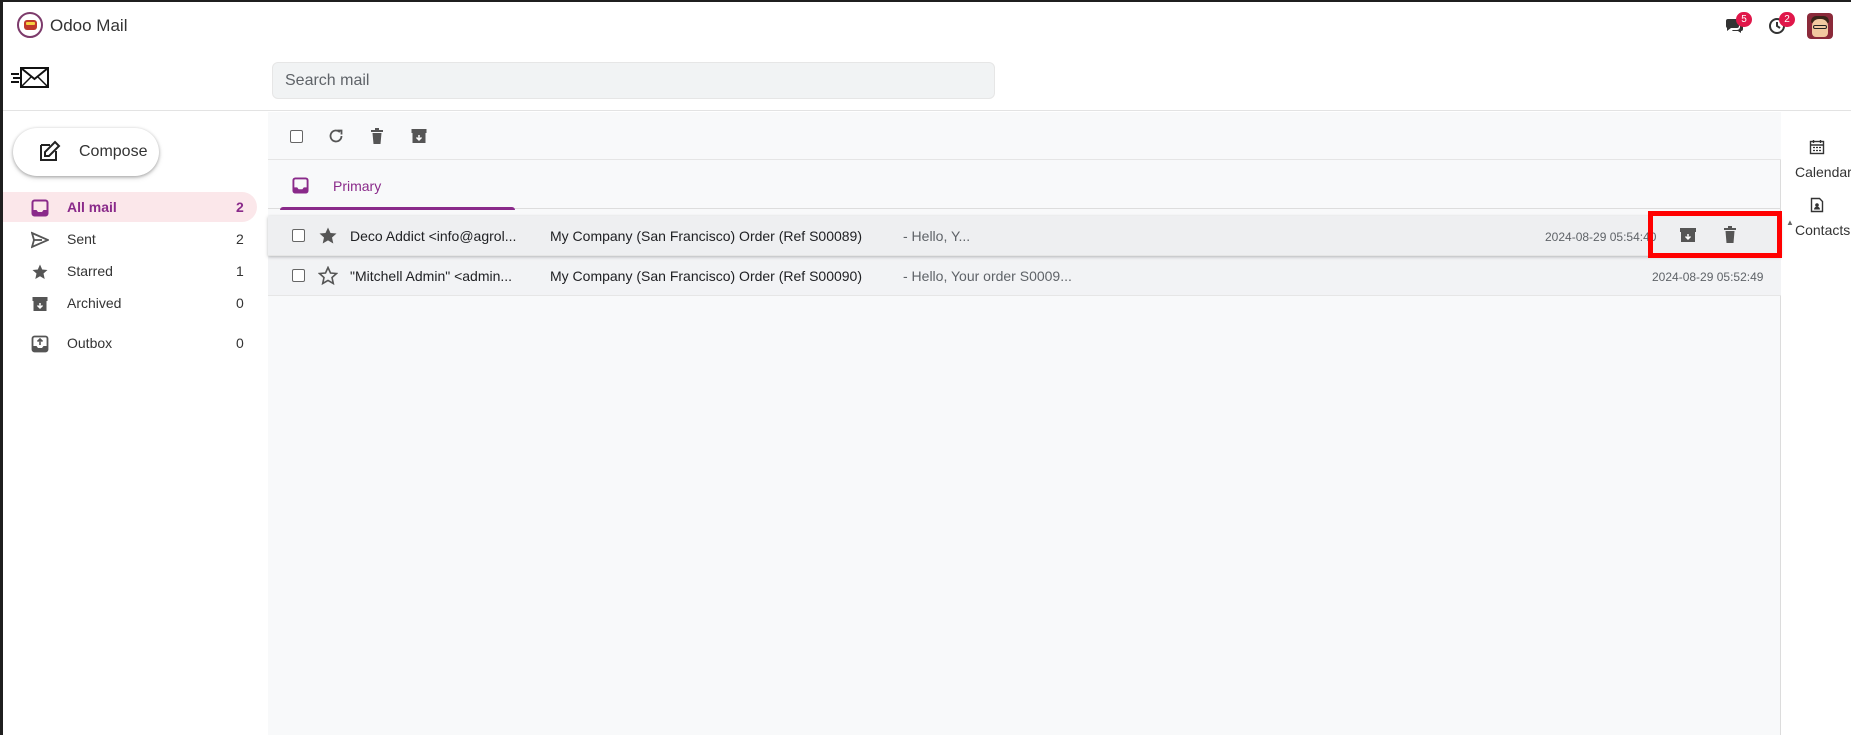 The width and height of the screenshot is (1851, 735). What do you see at coordinates (40, 271) in the screenshot?
I see `star-icon` at bounding box center [40, 271].